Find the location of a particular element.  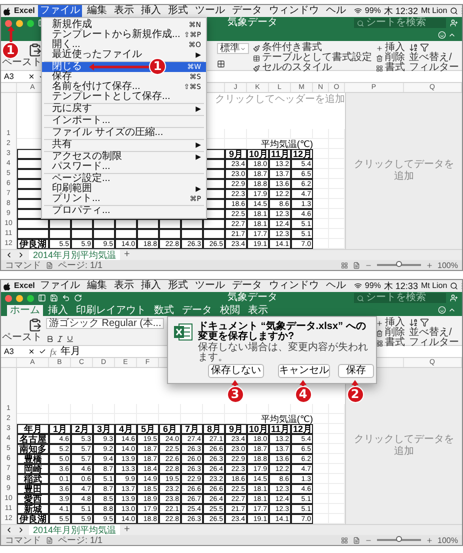

header-cell: 9月 is located at coordinates (235, 429).